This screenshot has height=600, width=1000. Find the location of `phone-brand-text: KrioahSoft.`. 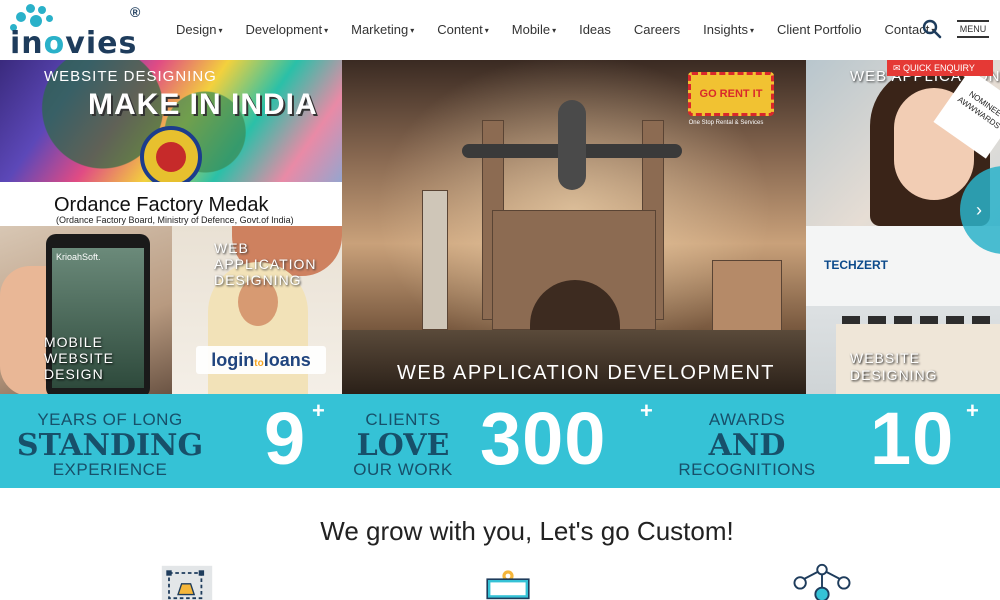

phone-brand-text: KrioahSoft. is located at coordinates (78, 257).